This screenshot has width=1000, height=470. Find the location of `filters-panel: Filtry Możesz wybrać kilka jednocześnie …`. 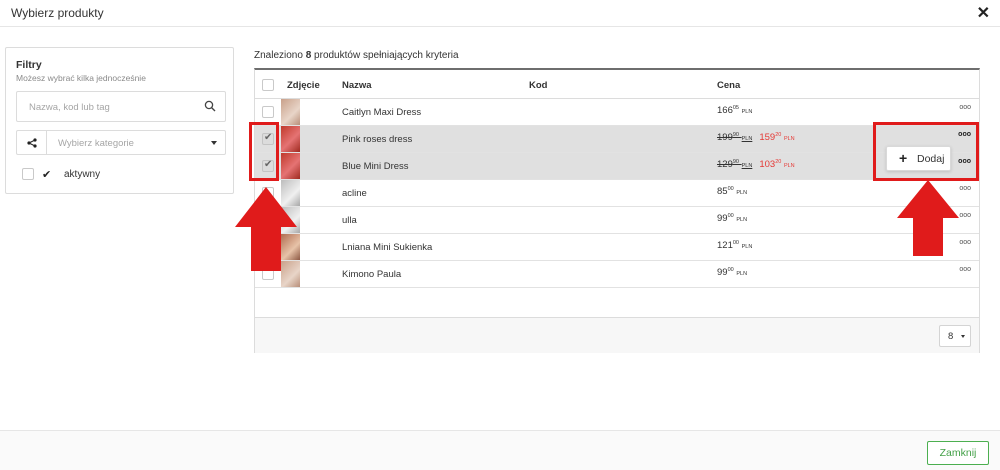

filters-panel: Filtry Możesz wybrać kilka jednocześnie … is located at coordinates (119, 120).